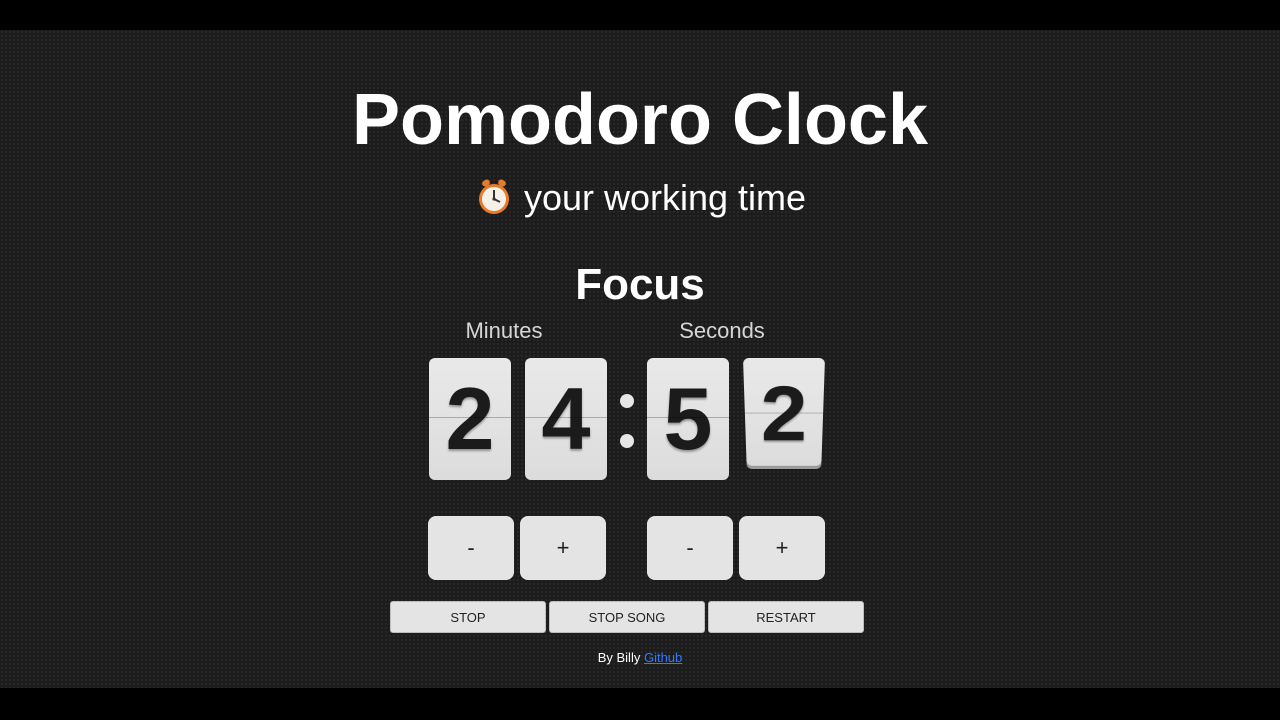 The width and height of the screenshot is (1280, 720). Describe the element at coordinates (619, 657) in the screenshot. I see `footer-byline: By Billy` at that location.